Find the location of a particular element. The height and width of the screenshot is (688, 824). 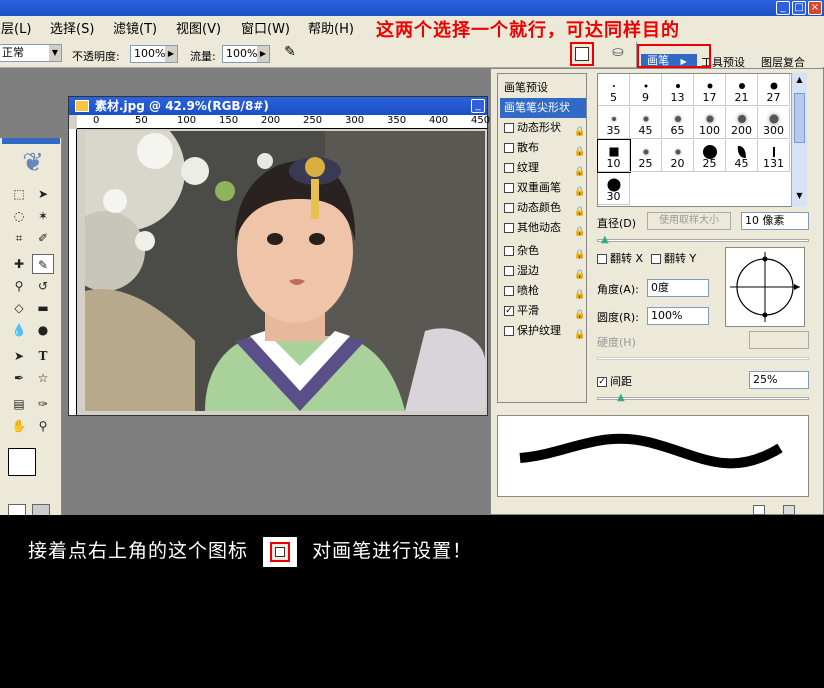

hardness-field is located at coordinates (779, 340).